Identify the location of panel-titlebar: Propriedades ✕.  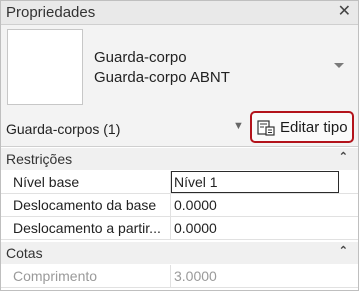
(179, 13).